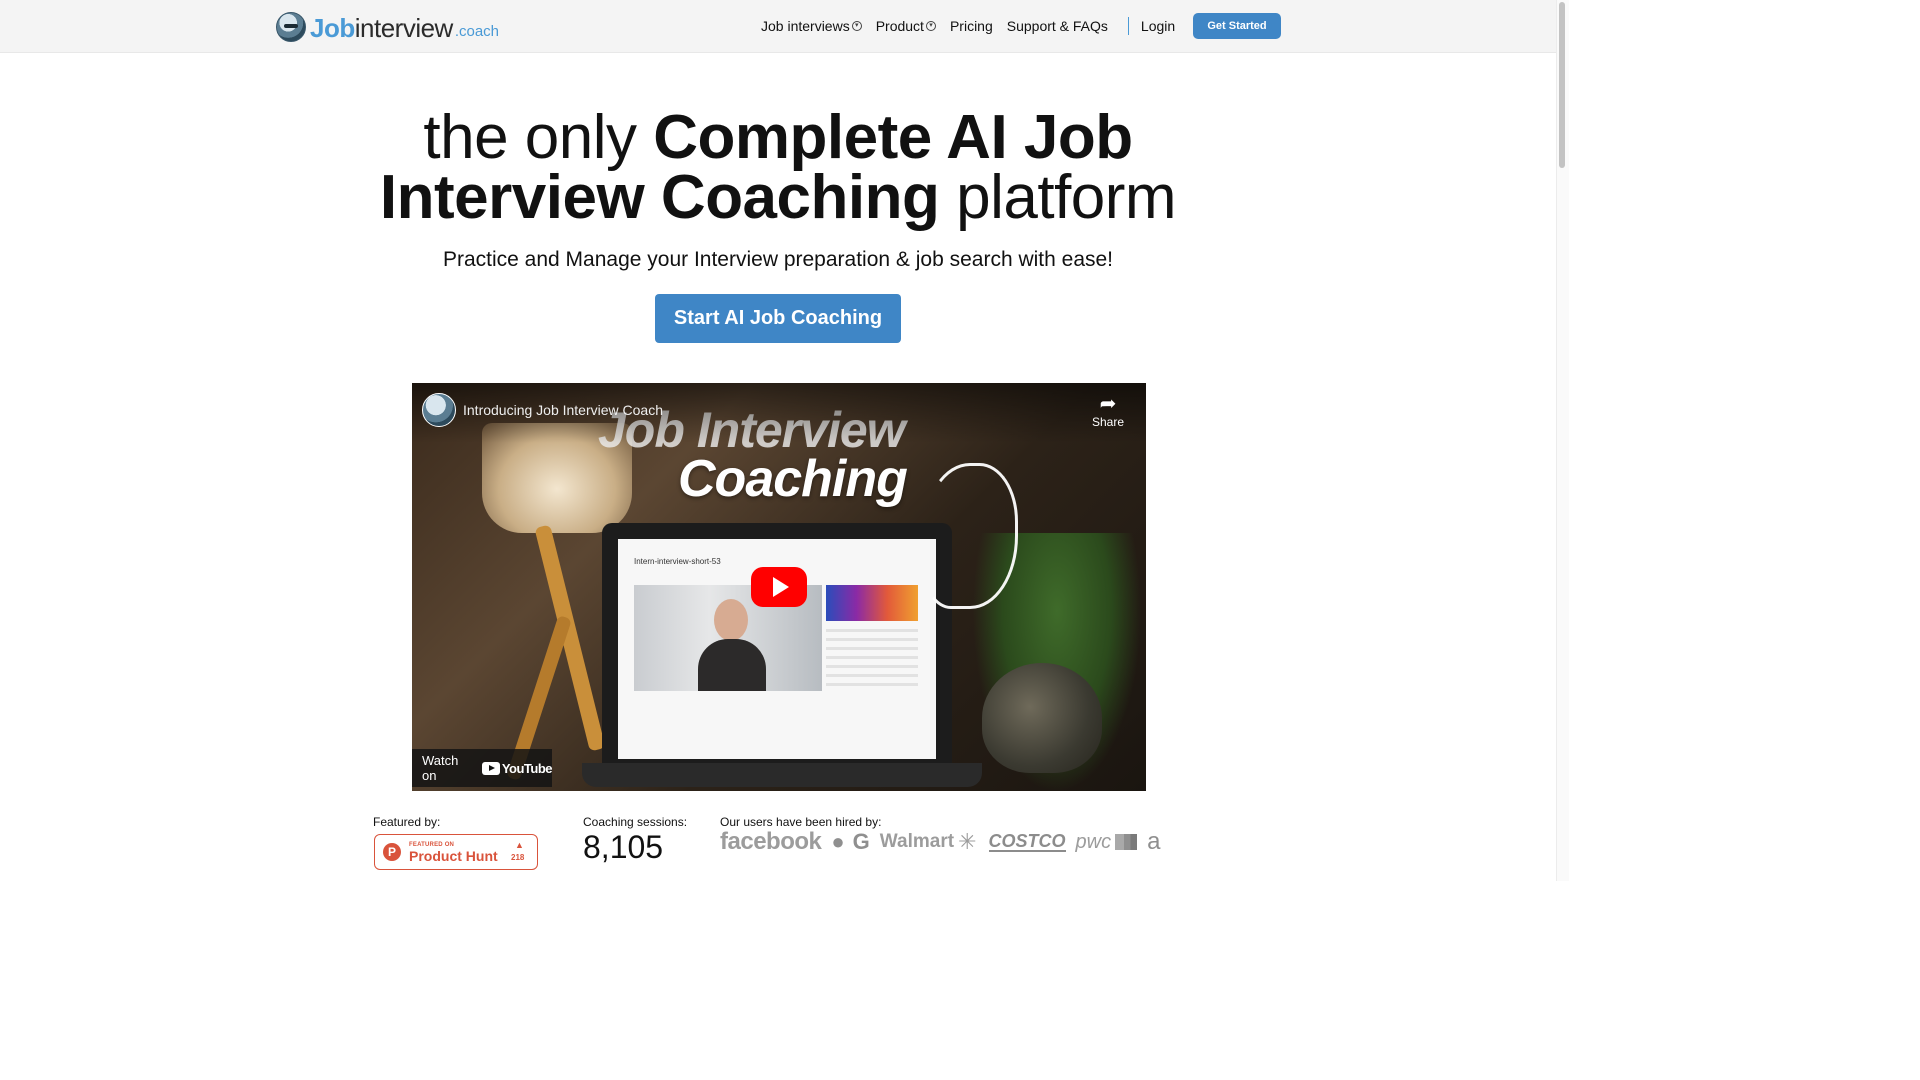  Describe the element at coordinates (1042, 718) in the screenshot. I see `video-vase` at that location.